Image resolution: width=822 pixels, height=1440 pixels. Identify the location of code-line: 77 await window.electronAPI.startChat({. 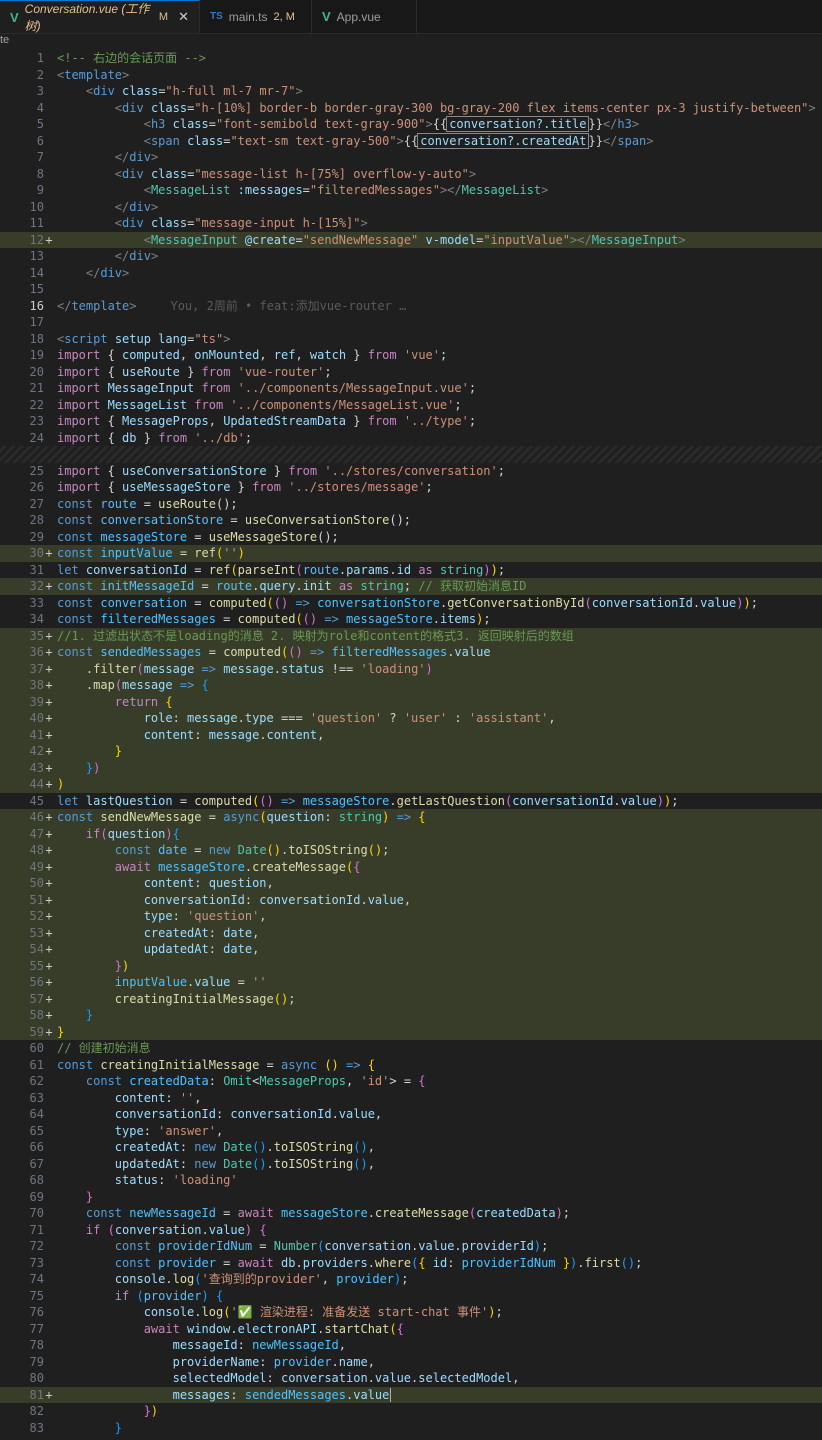
(411, 1329).